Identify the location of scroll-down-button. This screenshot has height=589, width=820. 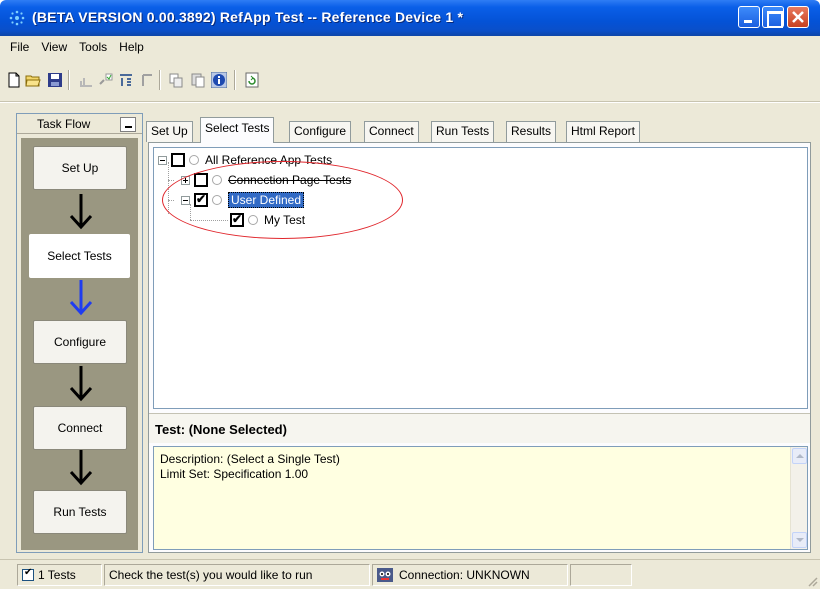
(799, 540).